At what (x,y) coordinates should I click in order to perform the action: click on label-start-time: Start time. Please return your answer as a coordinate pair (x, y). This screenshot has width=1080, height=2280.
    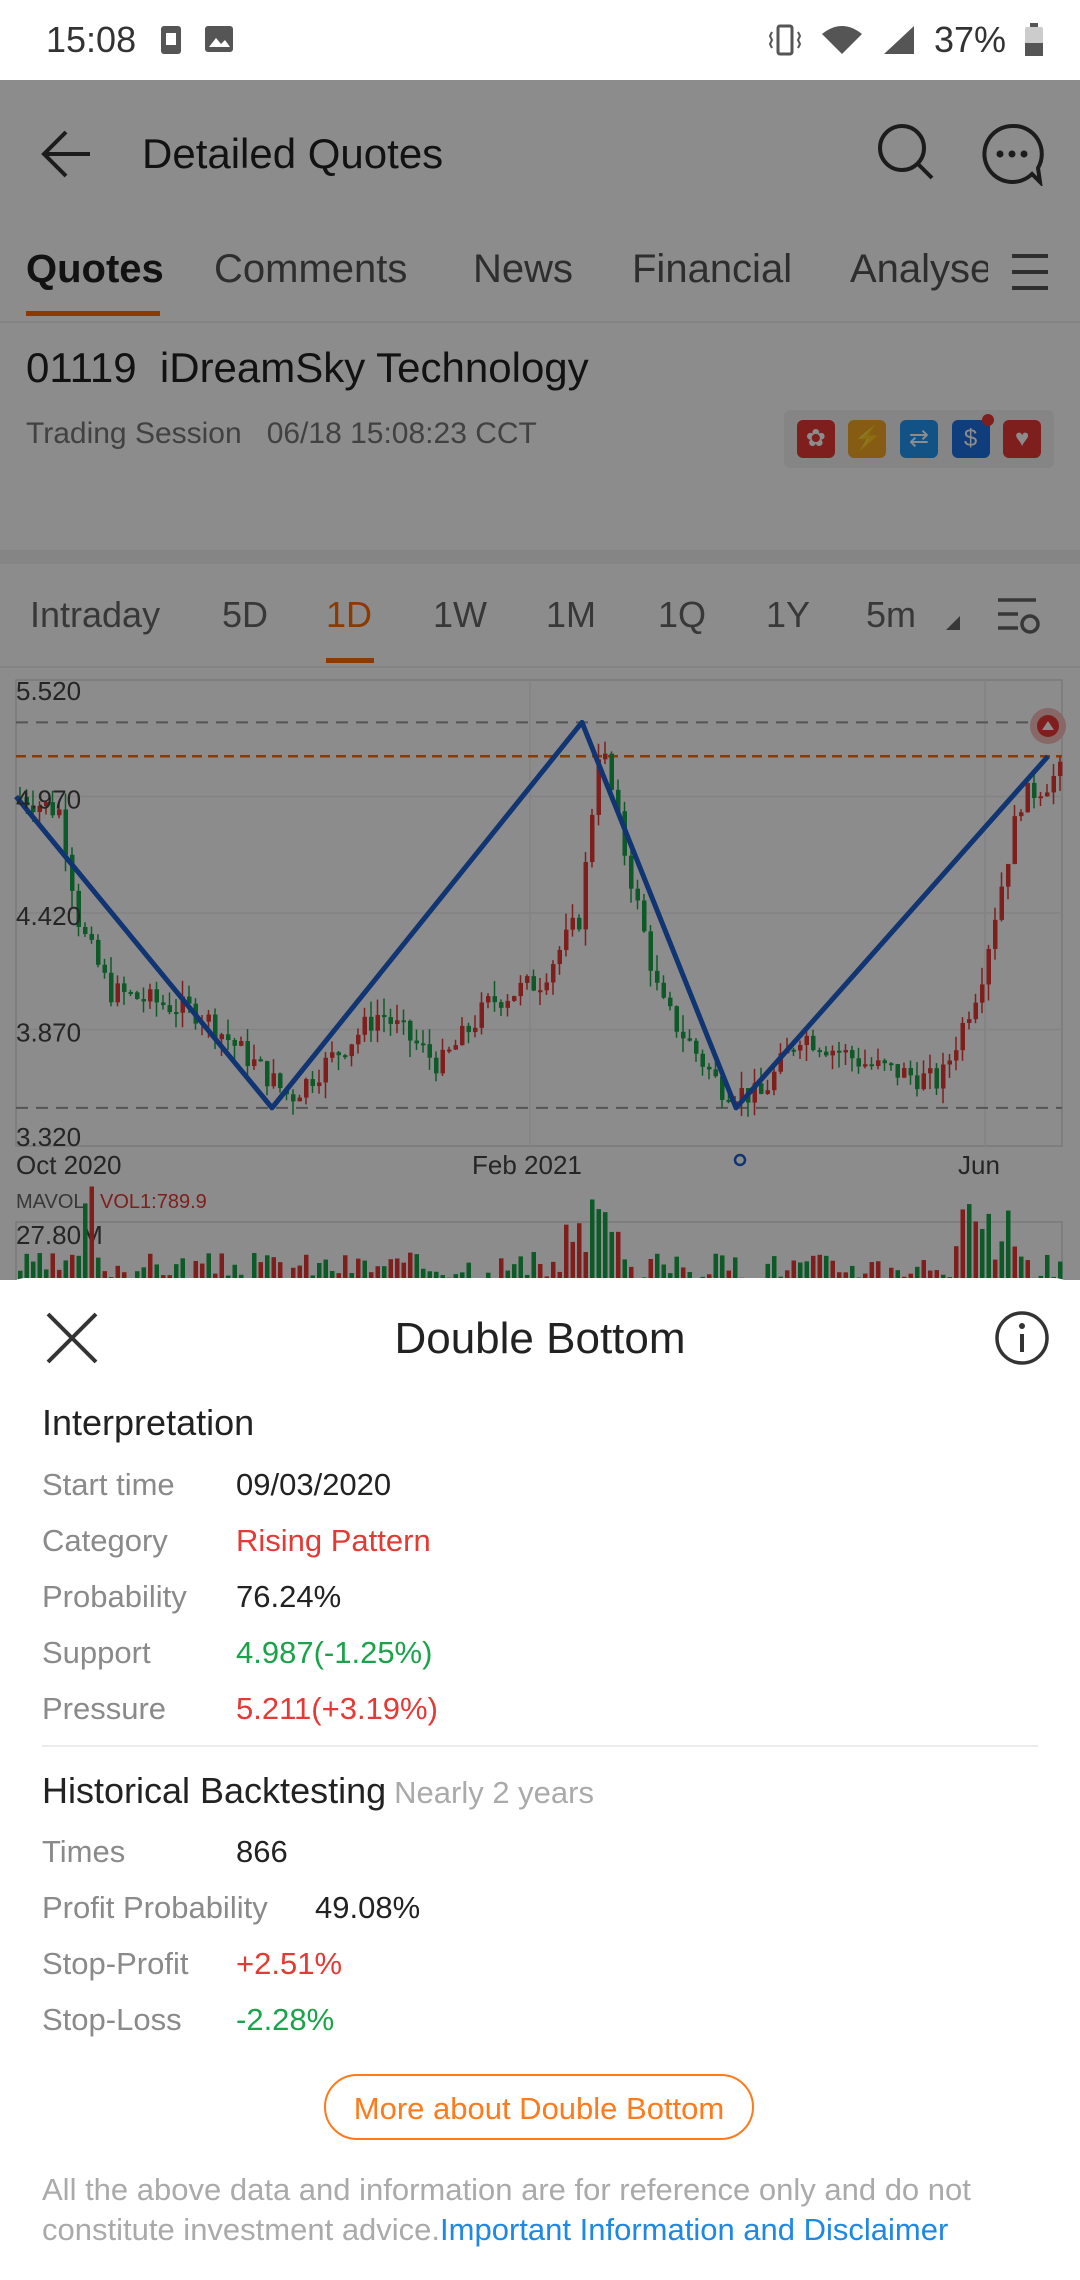
    Looking at the image, I should click on (108, 1484).